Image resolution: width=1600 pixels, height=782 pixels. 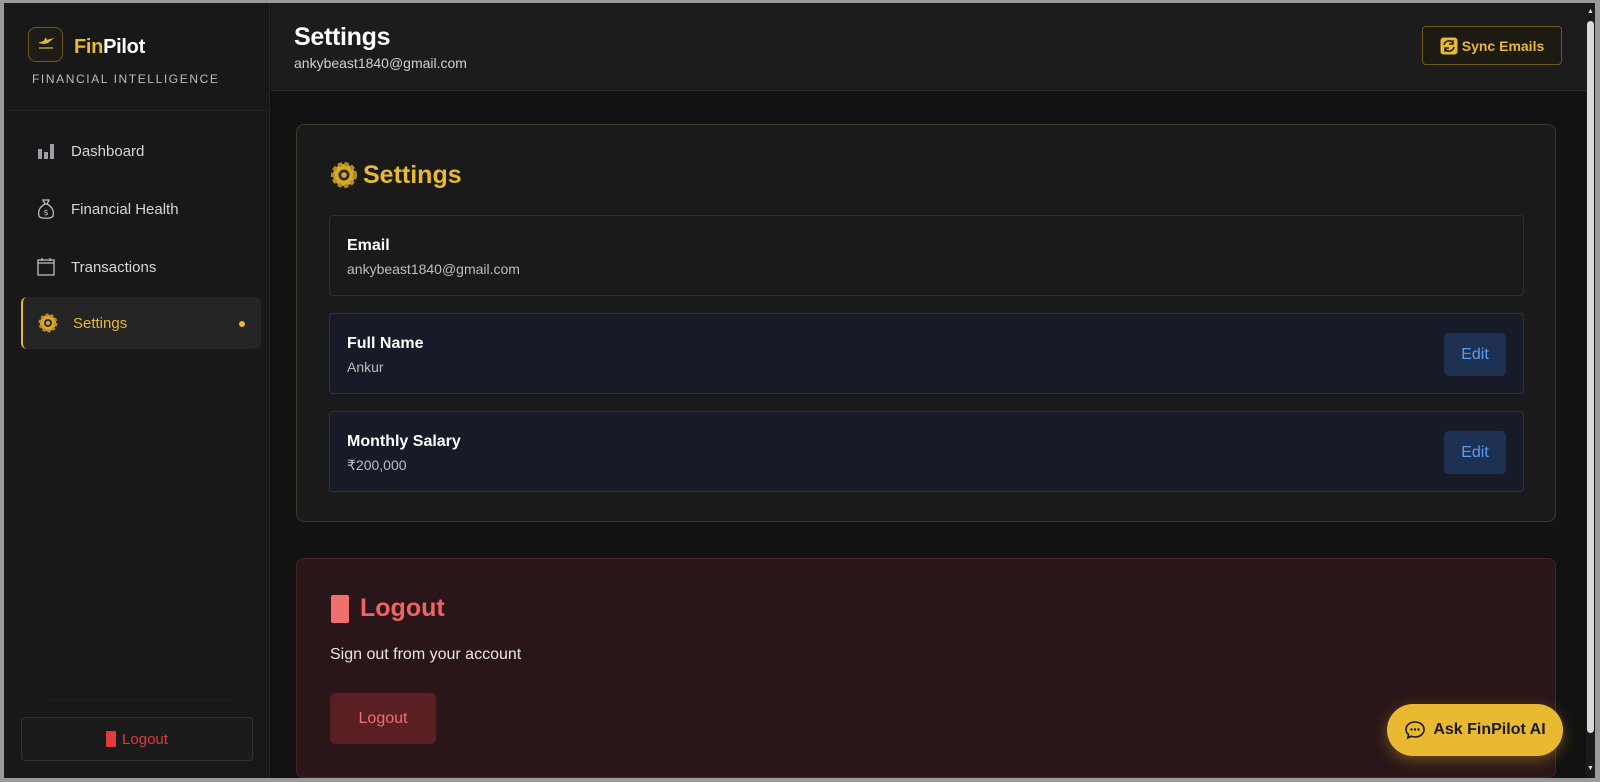 I want to click on calendar-icon, so click(x=46, y=267).